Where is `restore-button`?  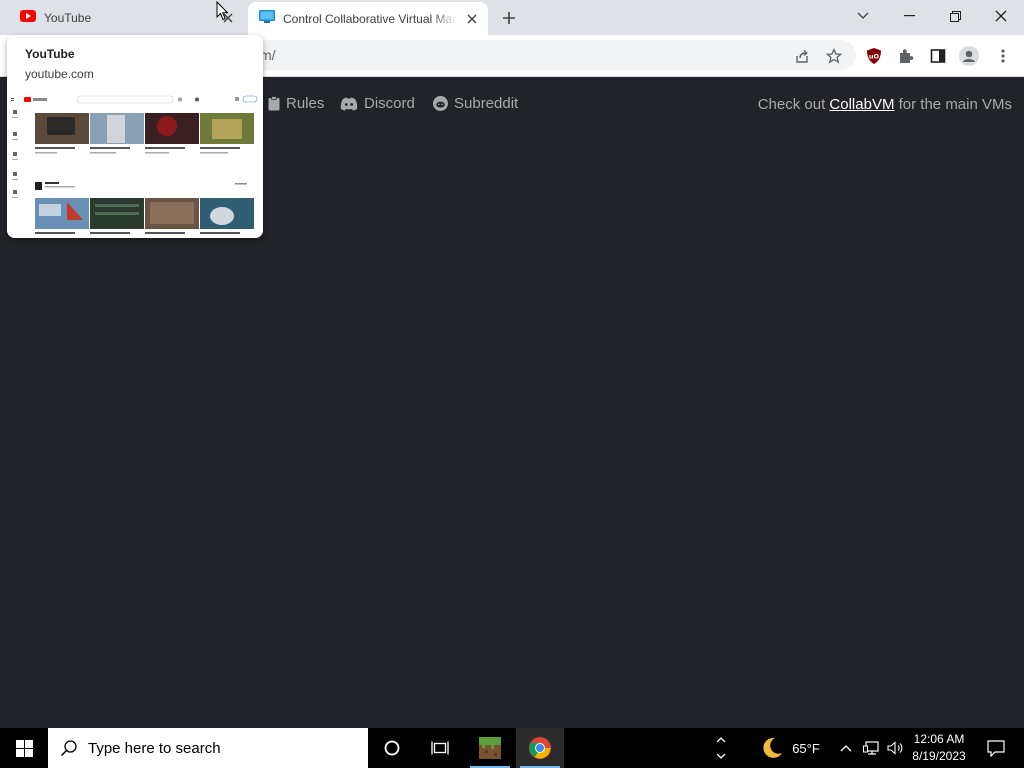
restore-button is located at coordinates (955, 16).